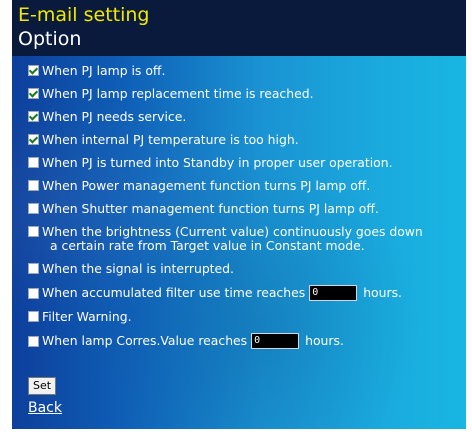 This screenshot has height=436, width=472. What do you see at coordinates (247, 117) in the screenshot?
I see `option-needs-service: When PJ needs service.` at bounding box center [247, 117].